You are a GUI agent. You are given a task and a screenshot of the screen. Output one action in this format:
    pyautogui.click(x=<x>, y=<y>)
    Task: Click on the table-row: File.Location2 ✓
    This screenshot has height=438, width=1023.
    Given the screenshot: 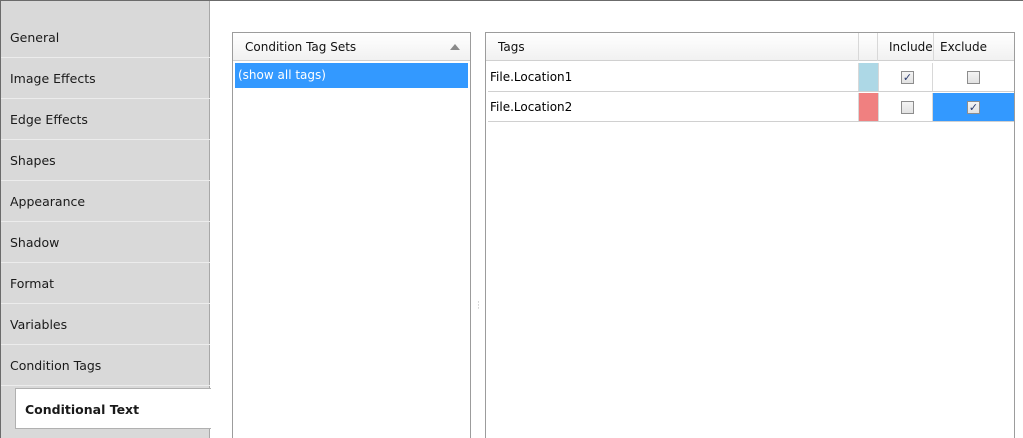 What is the action you would take?
    pyautogui.click(x=751, y=107)
    